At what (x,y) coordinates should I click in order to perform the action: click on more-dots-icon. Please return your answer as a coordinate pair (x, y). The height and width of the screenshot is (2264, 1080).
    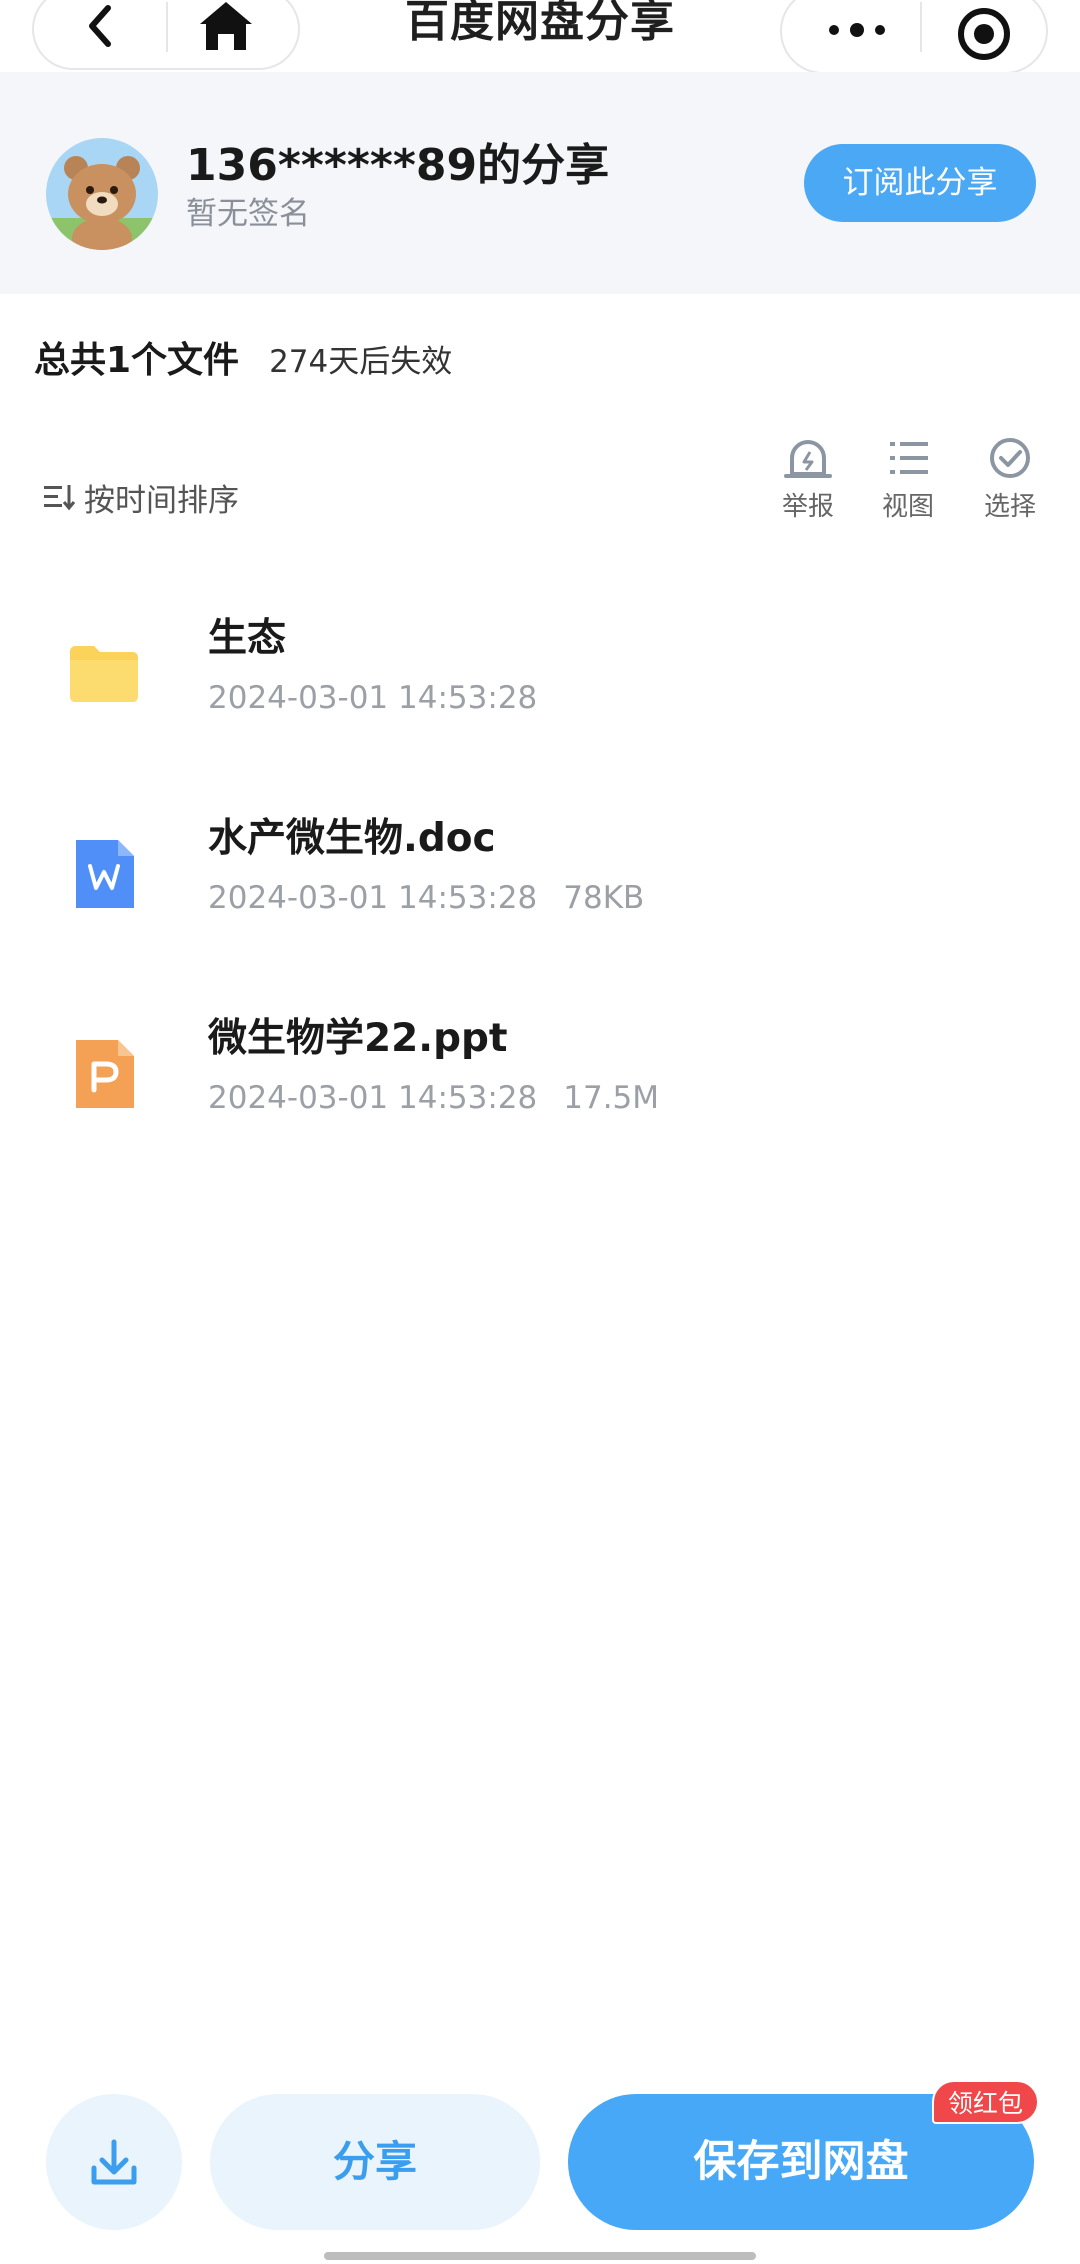
    Looking at the image, I should click on (857, 30).